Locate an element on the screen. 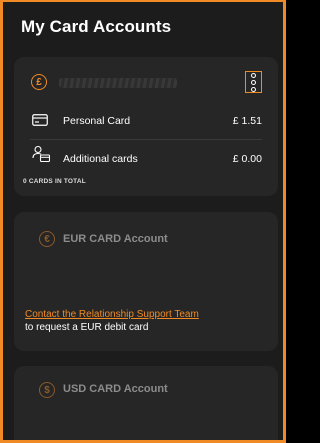  personal-card-amount: £ 1.51 is located at coordinates (247, 121).